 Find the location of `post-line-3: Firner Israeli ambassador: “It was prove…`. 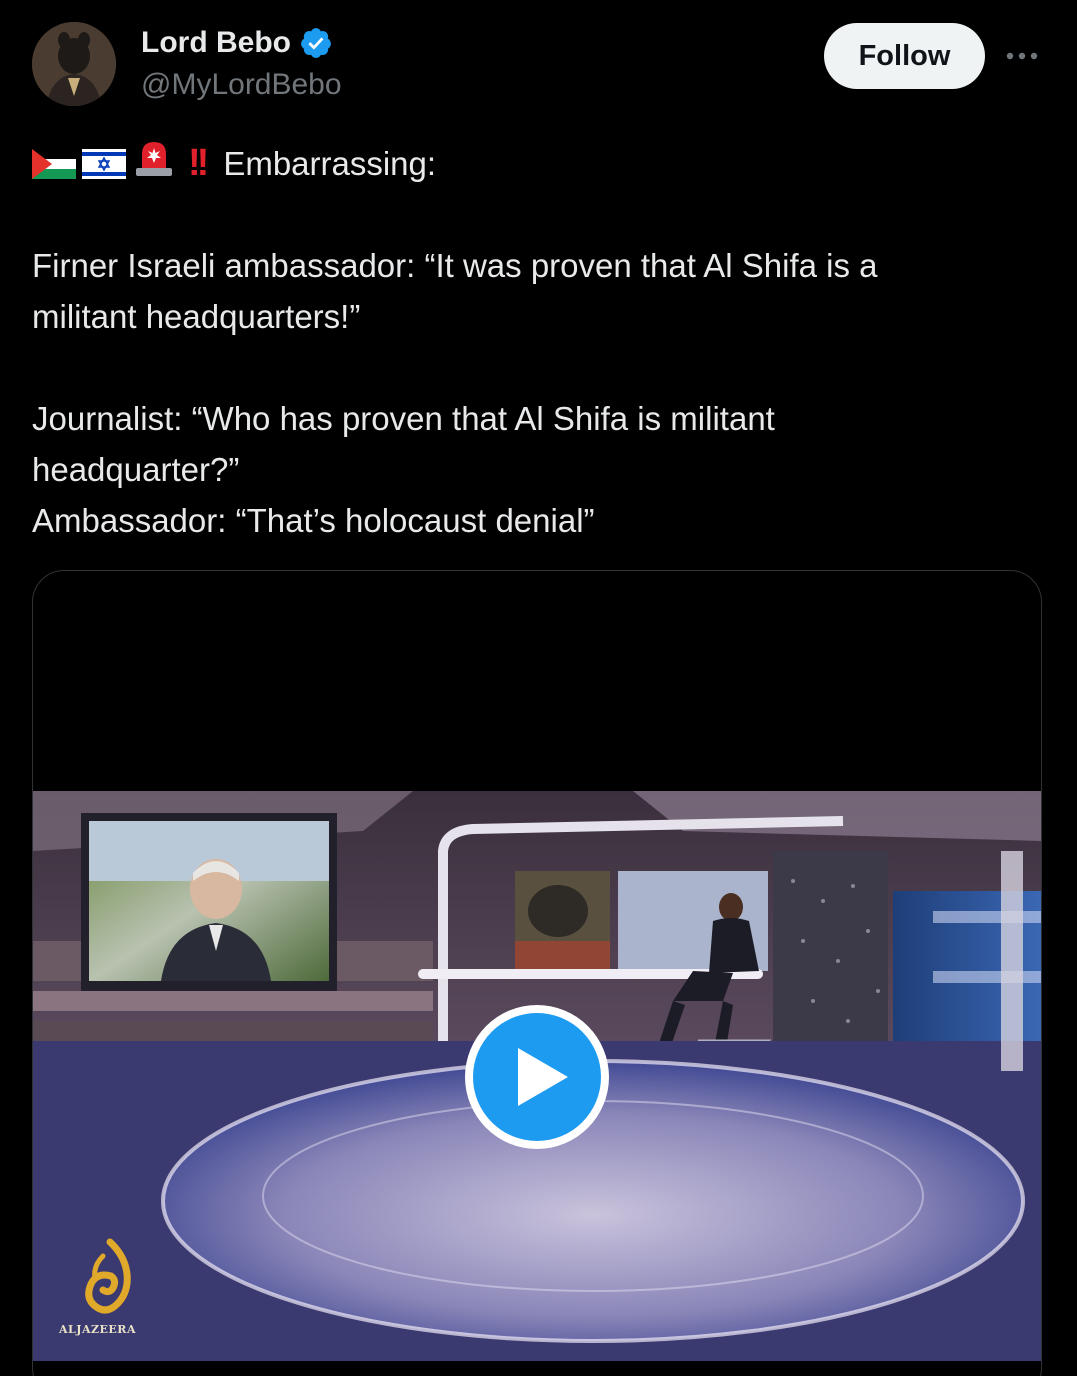

post-line-3: Firner Israeli ambassador: “It was prove… is located at coordinates (455, 265).